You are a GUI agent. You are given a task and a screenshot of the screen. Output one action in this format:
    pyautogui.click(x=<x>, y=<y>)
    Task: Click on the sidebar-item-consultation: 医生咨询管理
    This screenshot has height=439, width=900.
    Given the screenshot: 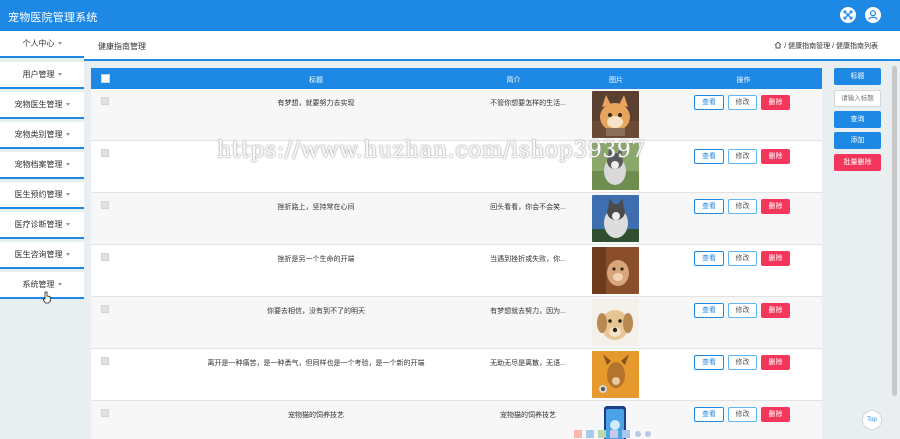 What is the action you would take?
    pyautogui.click(x=42, y=255)
    